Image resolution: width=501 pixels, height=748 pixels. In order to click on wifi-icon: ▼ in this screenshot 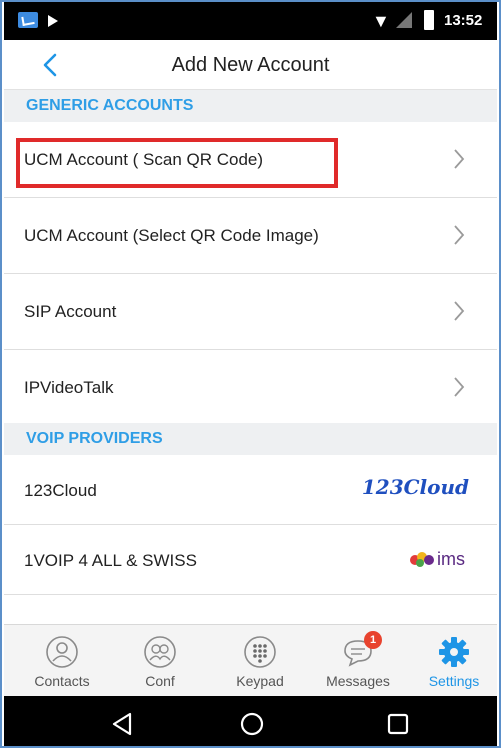, I will do `click(381, 21)`.